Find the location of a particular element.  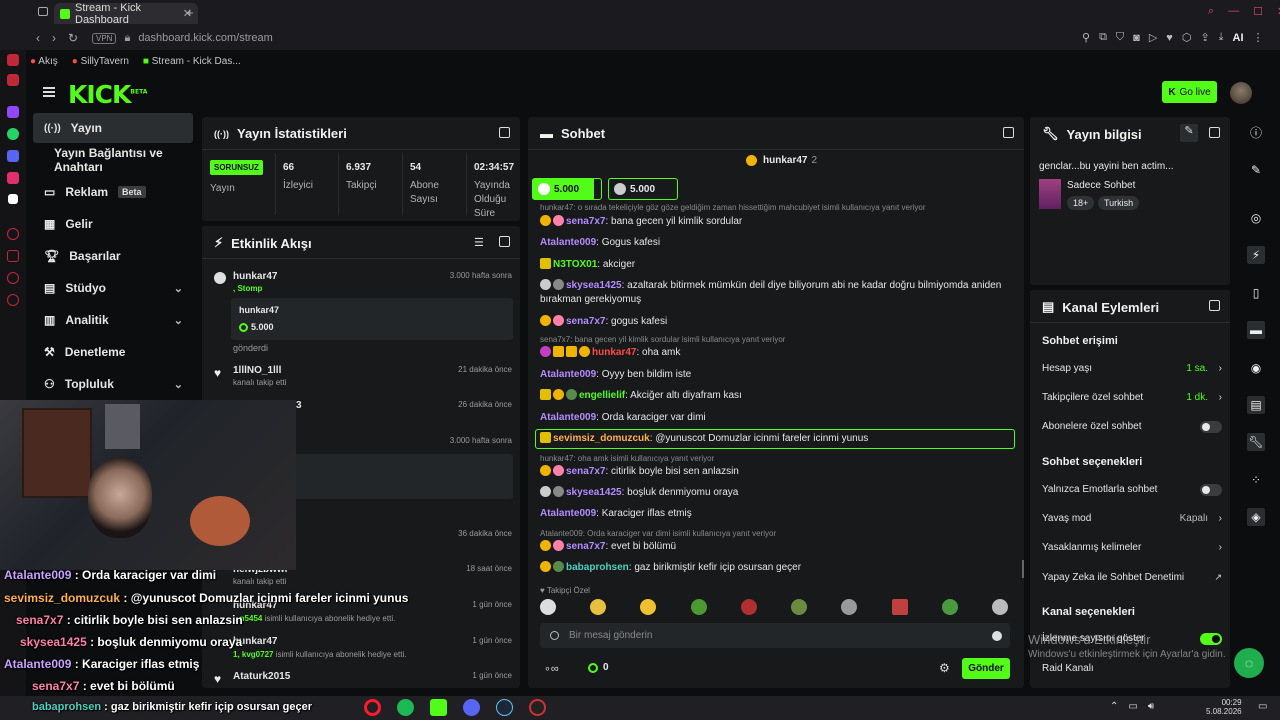

nav-item-studyo: ▤ Stüdyo ⌄ is located at coordinates (115, 288).